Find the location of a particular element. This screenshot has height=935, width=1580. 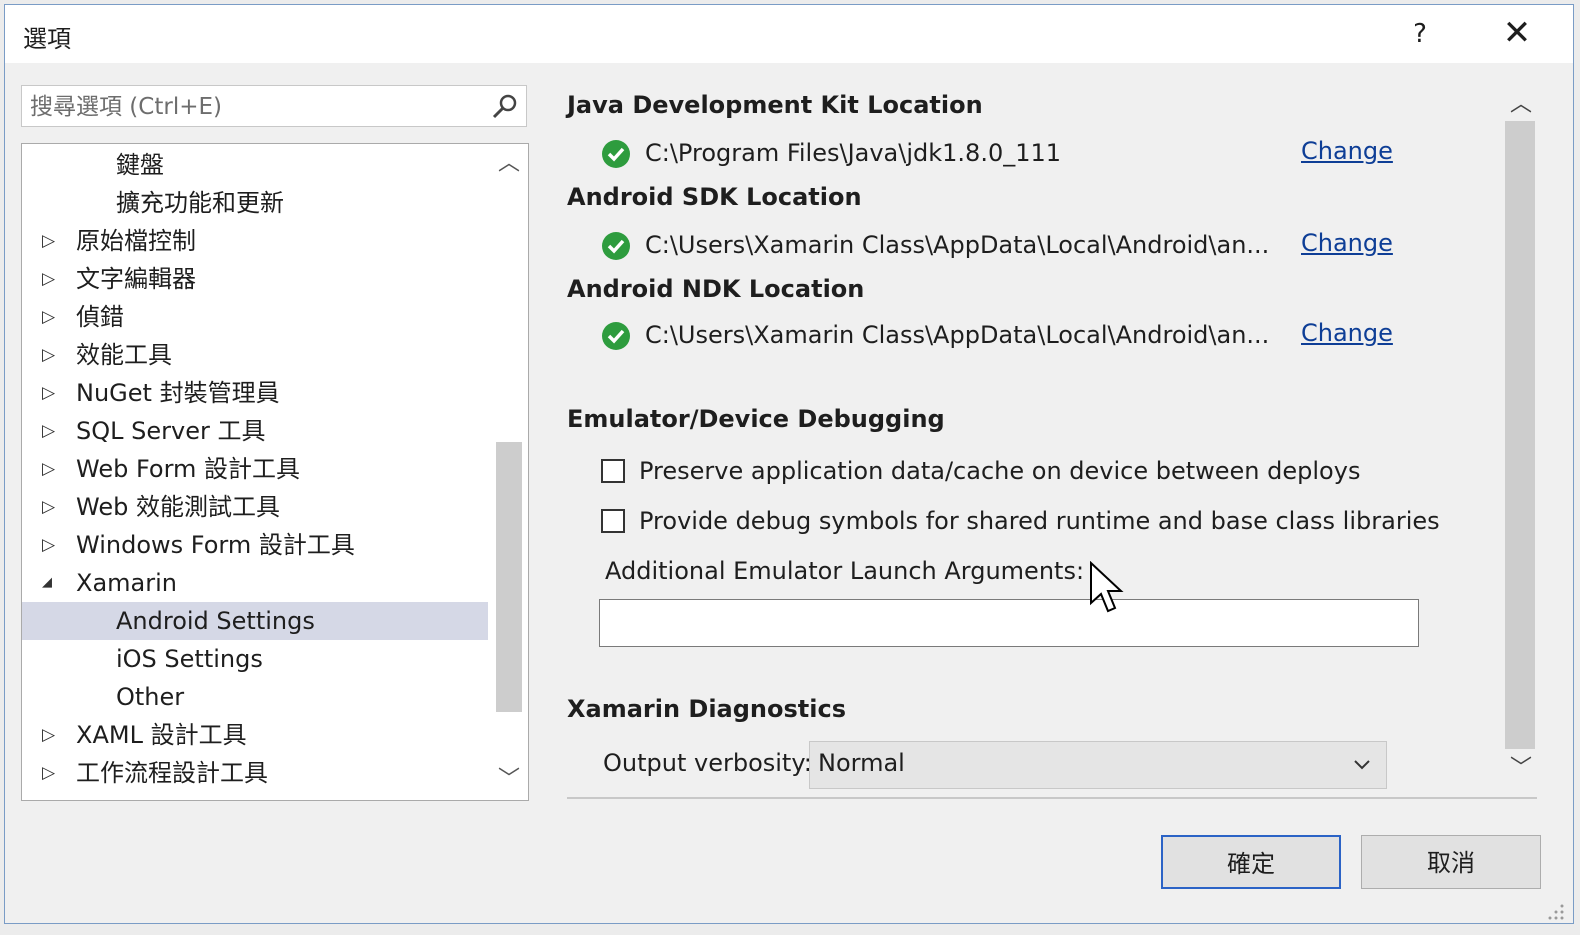

tree-item: iOS Settings is located at coordinates (255, 659).